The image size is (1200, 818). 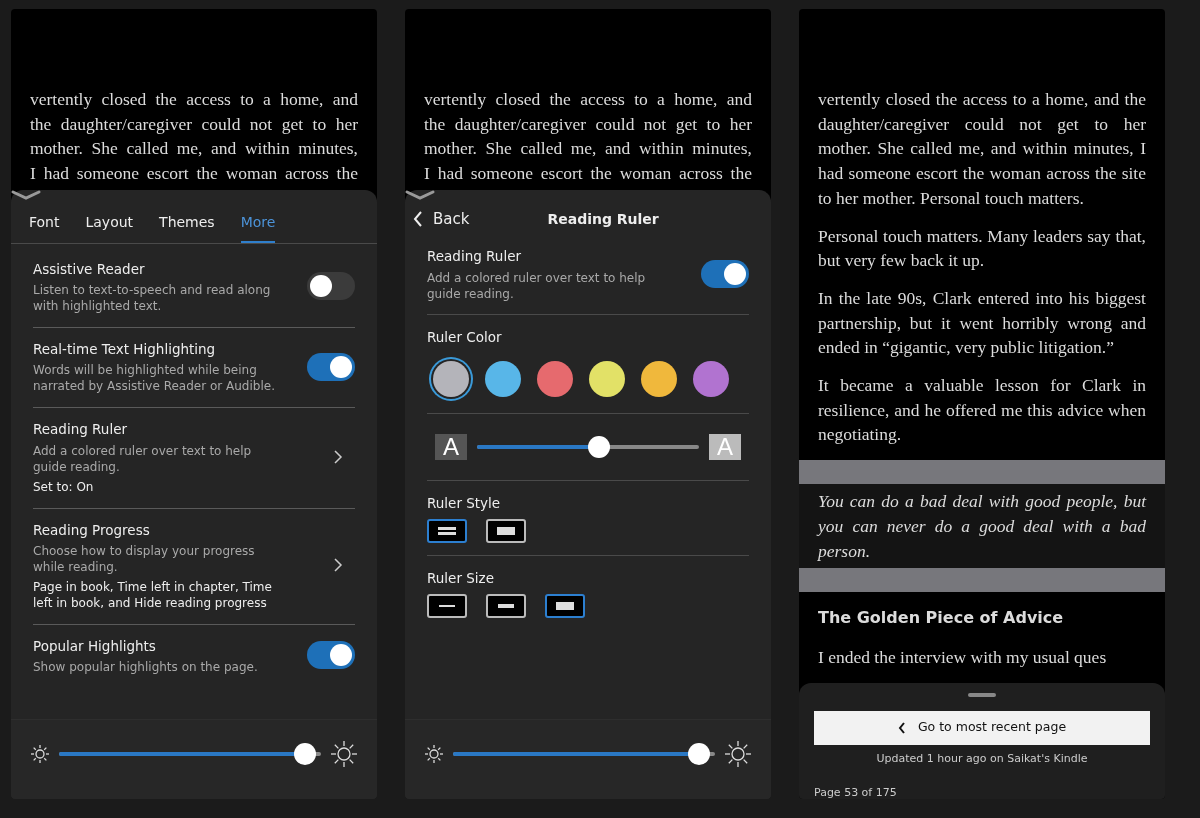 I want to click on book-paragraph: I ended the interview with my usual ques, so click(x=963, y=657).